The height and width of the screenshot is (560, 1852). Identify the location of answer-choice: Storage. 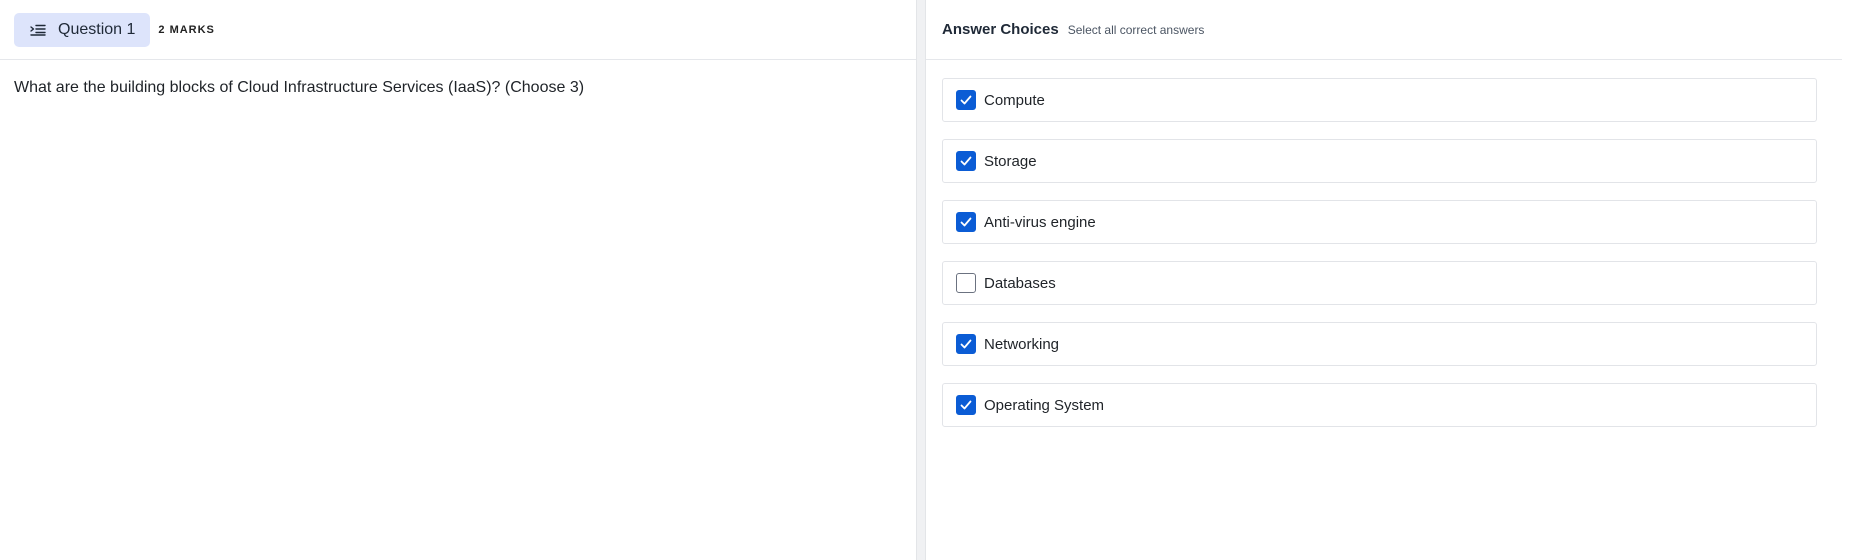
(1379, 161).